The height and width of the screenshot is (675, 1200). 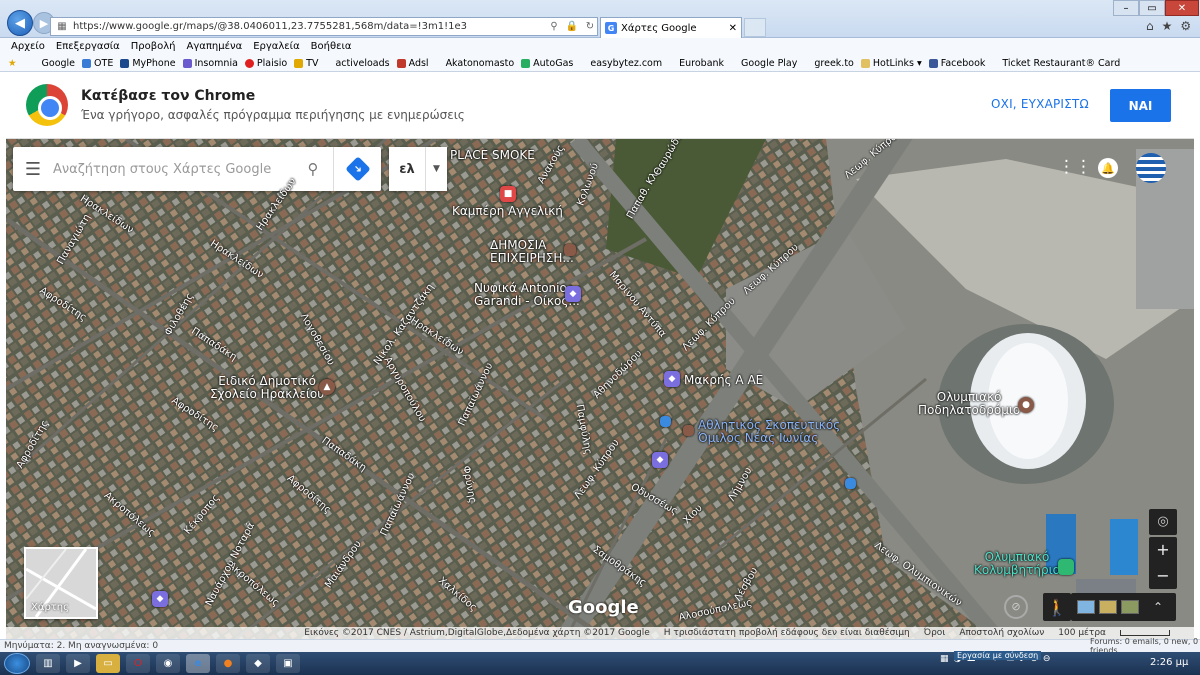 I want to click on fav-tv: TV, so click(x=306, y=63).